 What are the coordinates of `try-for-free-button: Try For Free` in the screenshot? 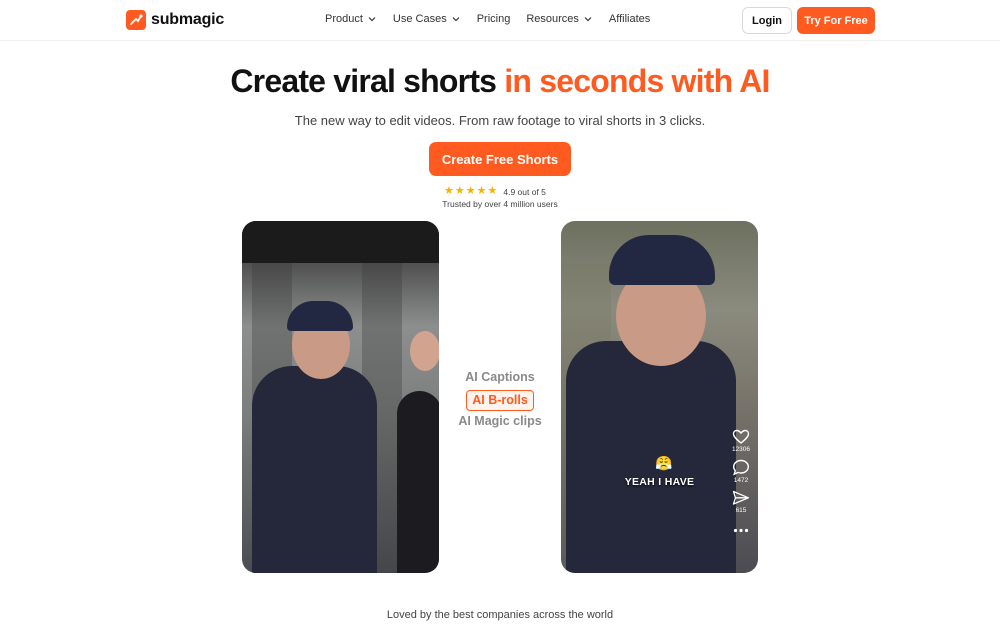 It's located at (836, 20).